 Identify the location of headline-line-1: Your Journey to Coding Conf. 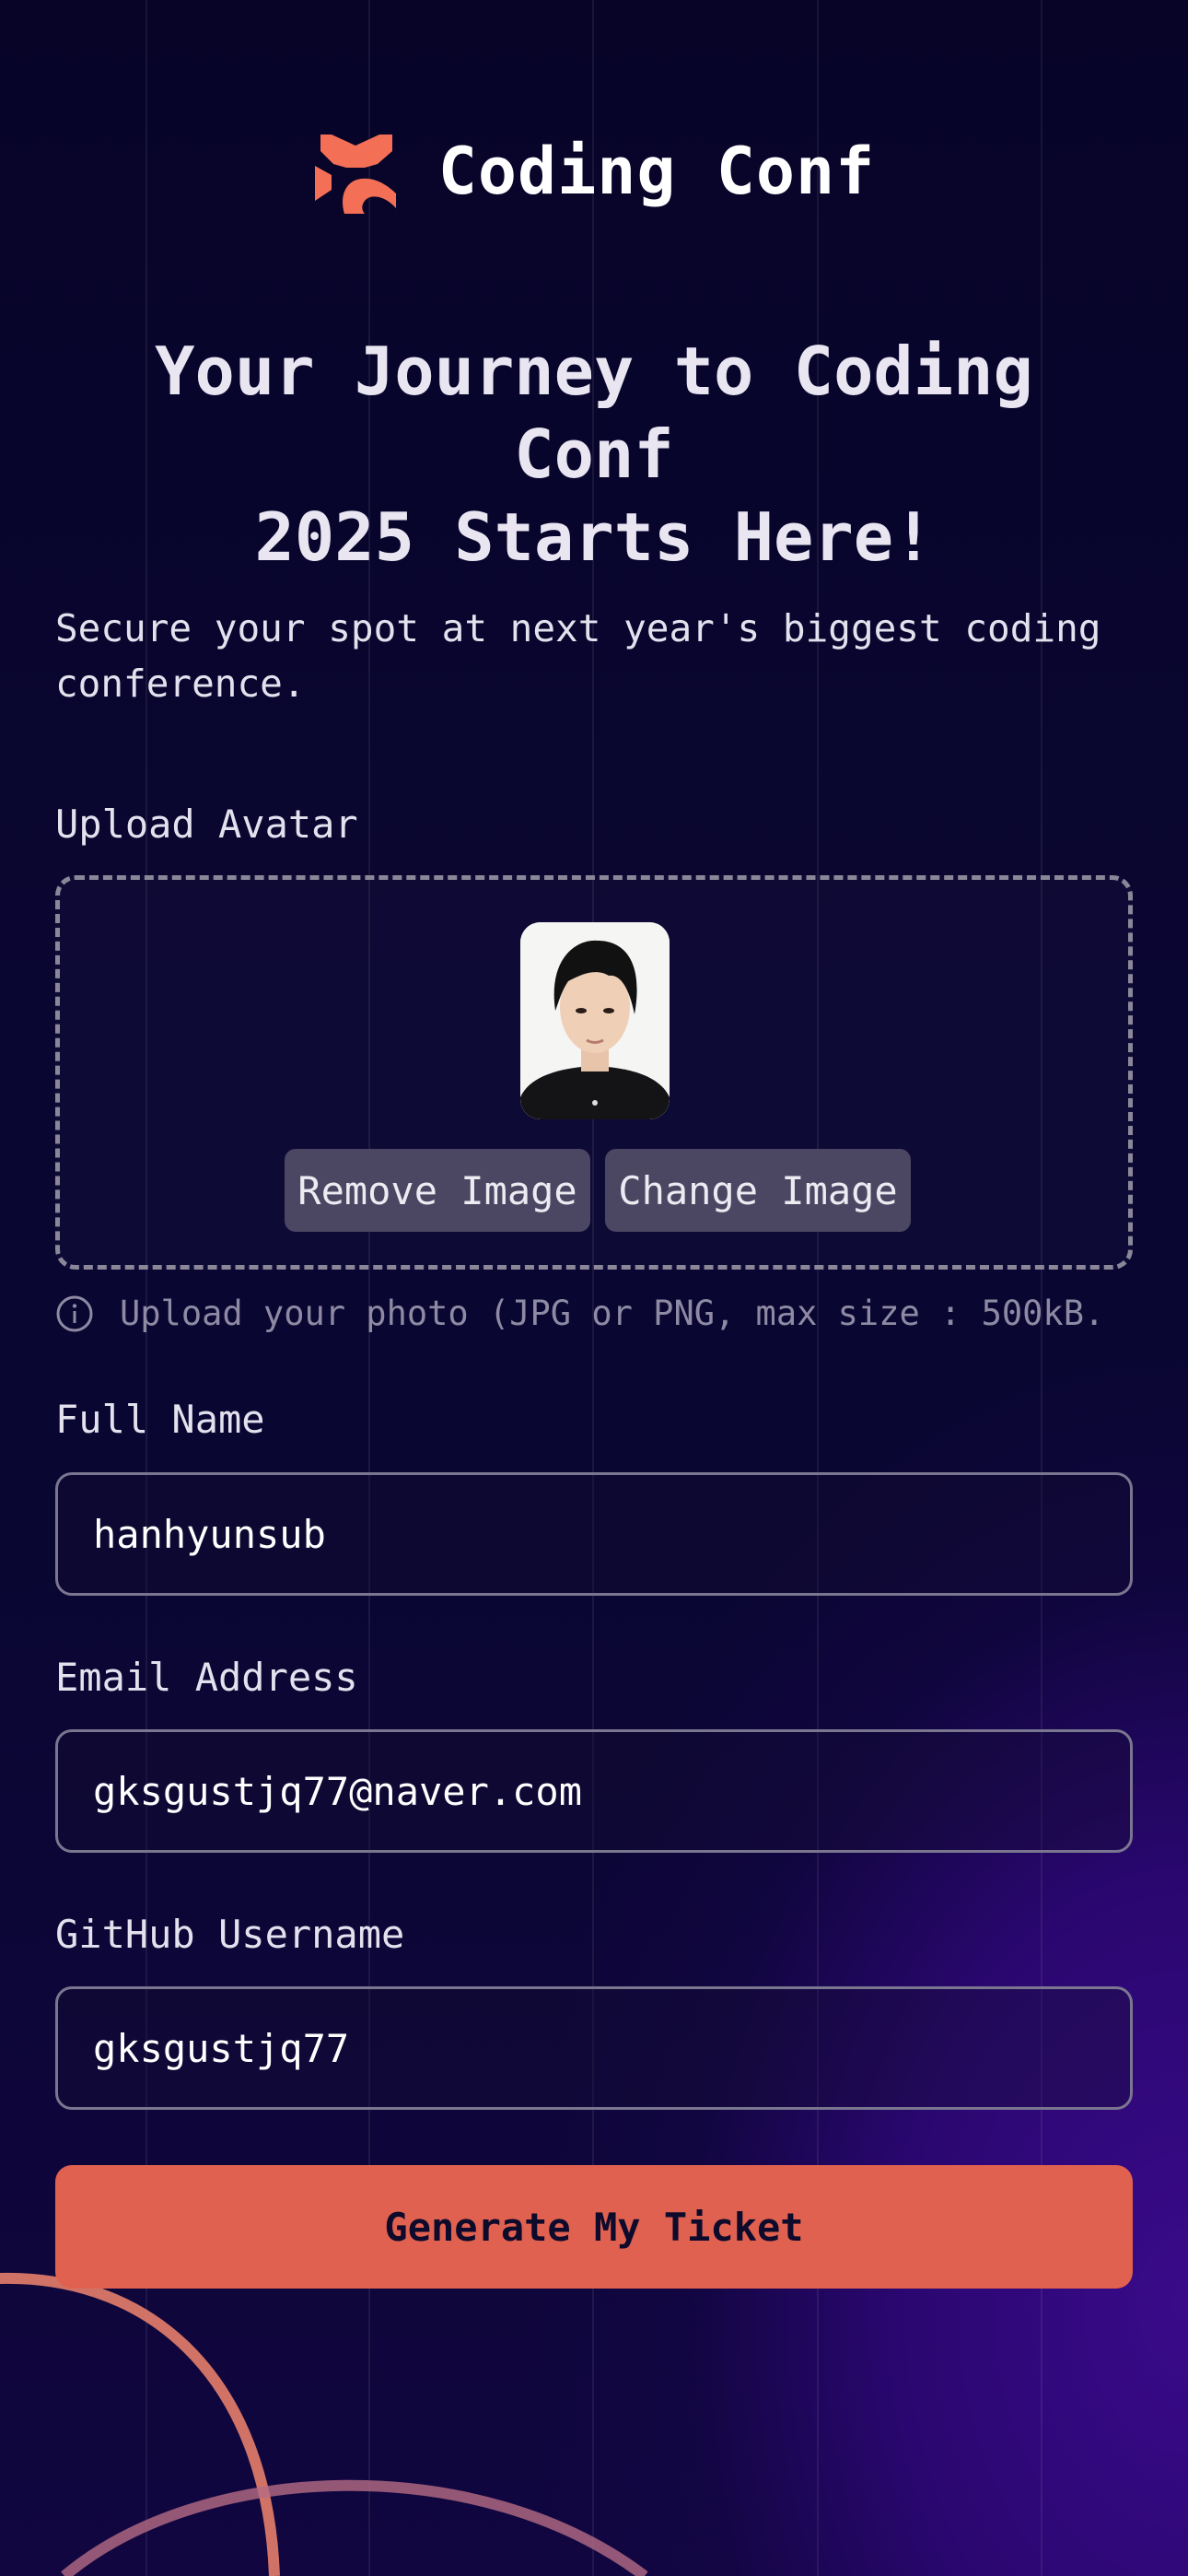
(594, 413).